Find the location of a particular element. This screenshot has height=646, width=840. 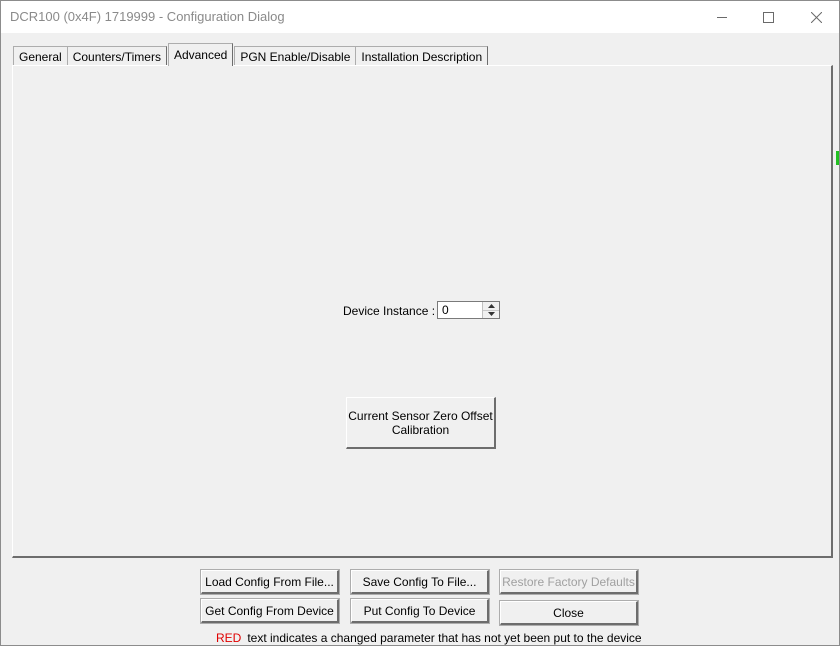

close-button is located at coordinates (816, 17).